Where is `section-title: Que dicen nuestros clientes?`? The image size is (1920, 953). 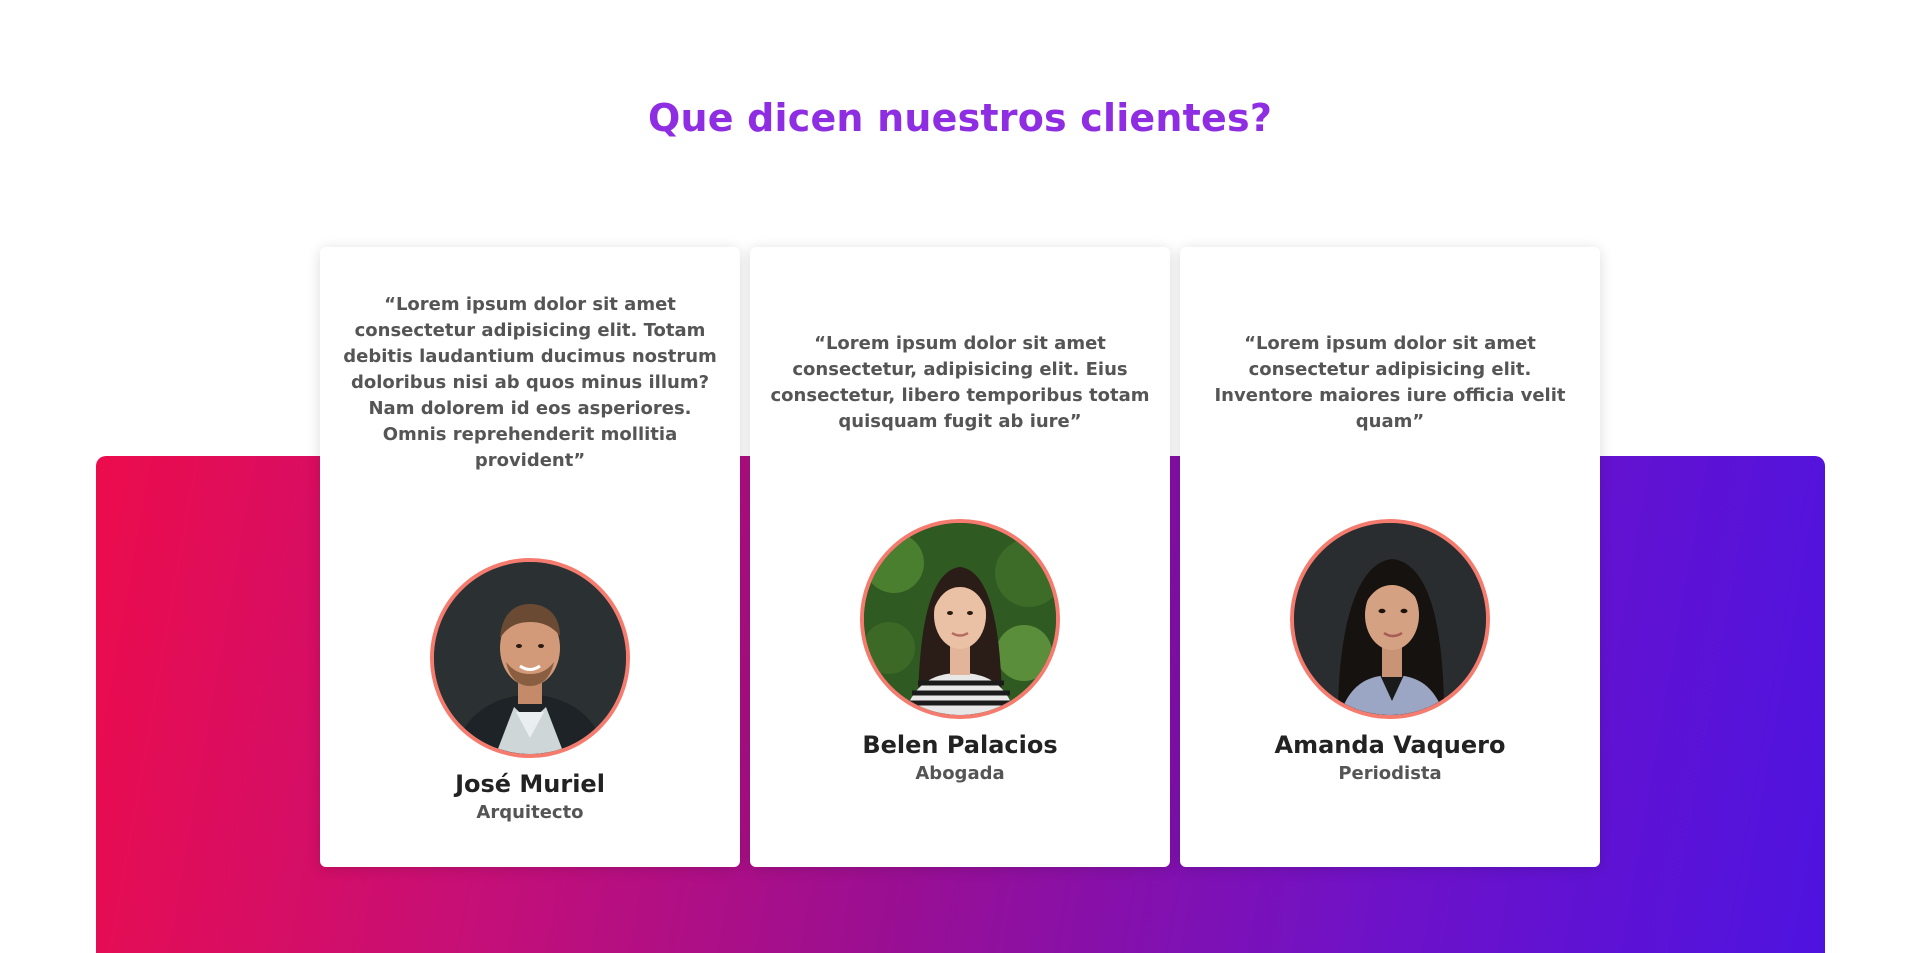
section-title: Que dicen nuestros clientes? is located at coordinates (960, 118).